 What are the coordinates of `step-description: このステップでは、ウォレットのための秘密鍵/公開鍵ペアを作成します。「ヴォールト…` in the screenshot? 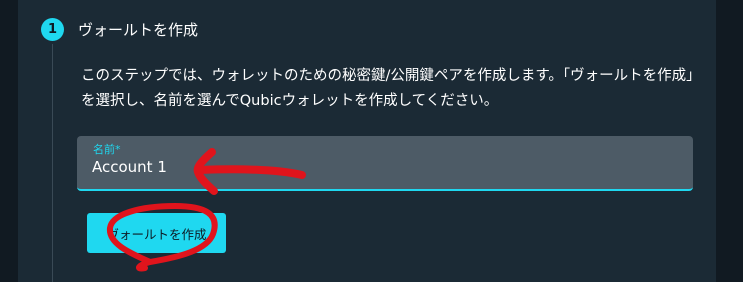 It's located at (391, 88).